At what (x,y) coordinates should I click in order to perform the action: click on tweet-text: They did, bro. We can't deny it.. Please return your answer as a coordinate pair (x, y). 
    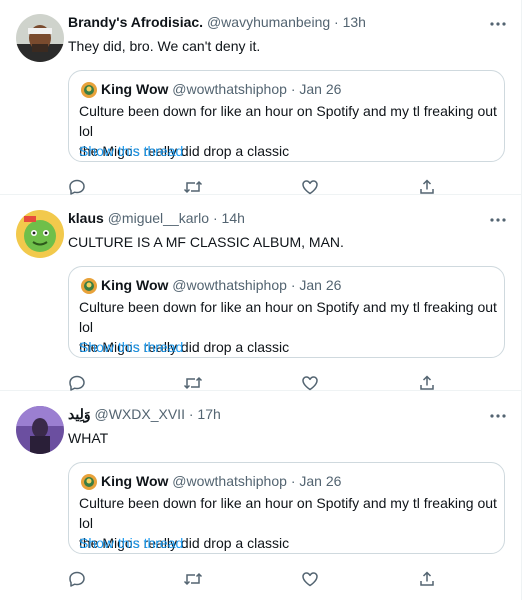
    Looking at the image, I should click on (164, 46).